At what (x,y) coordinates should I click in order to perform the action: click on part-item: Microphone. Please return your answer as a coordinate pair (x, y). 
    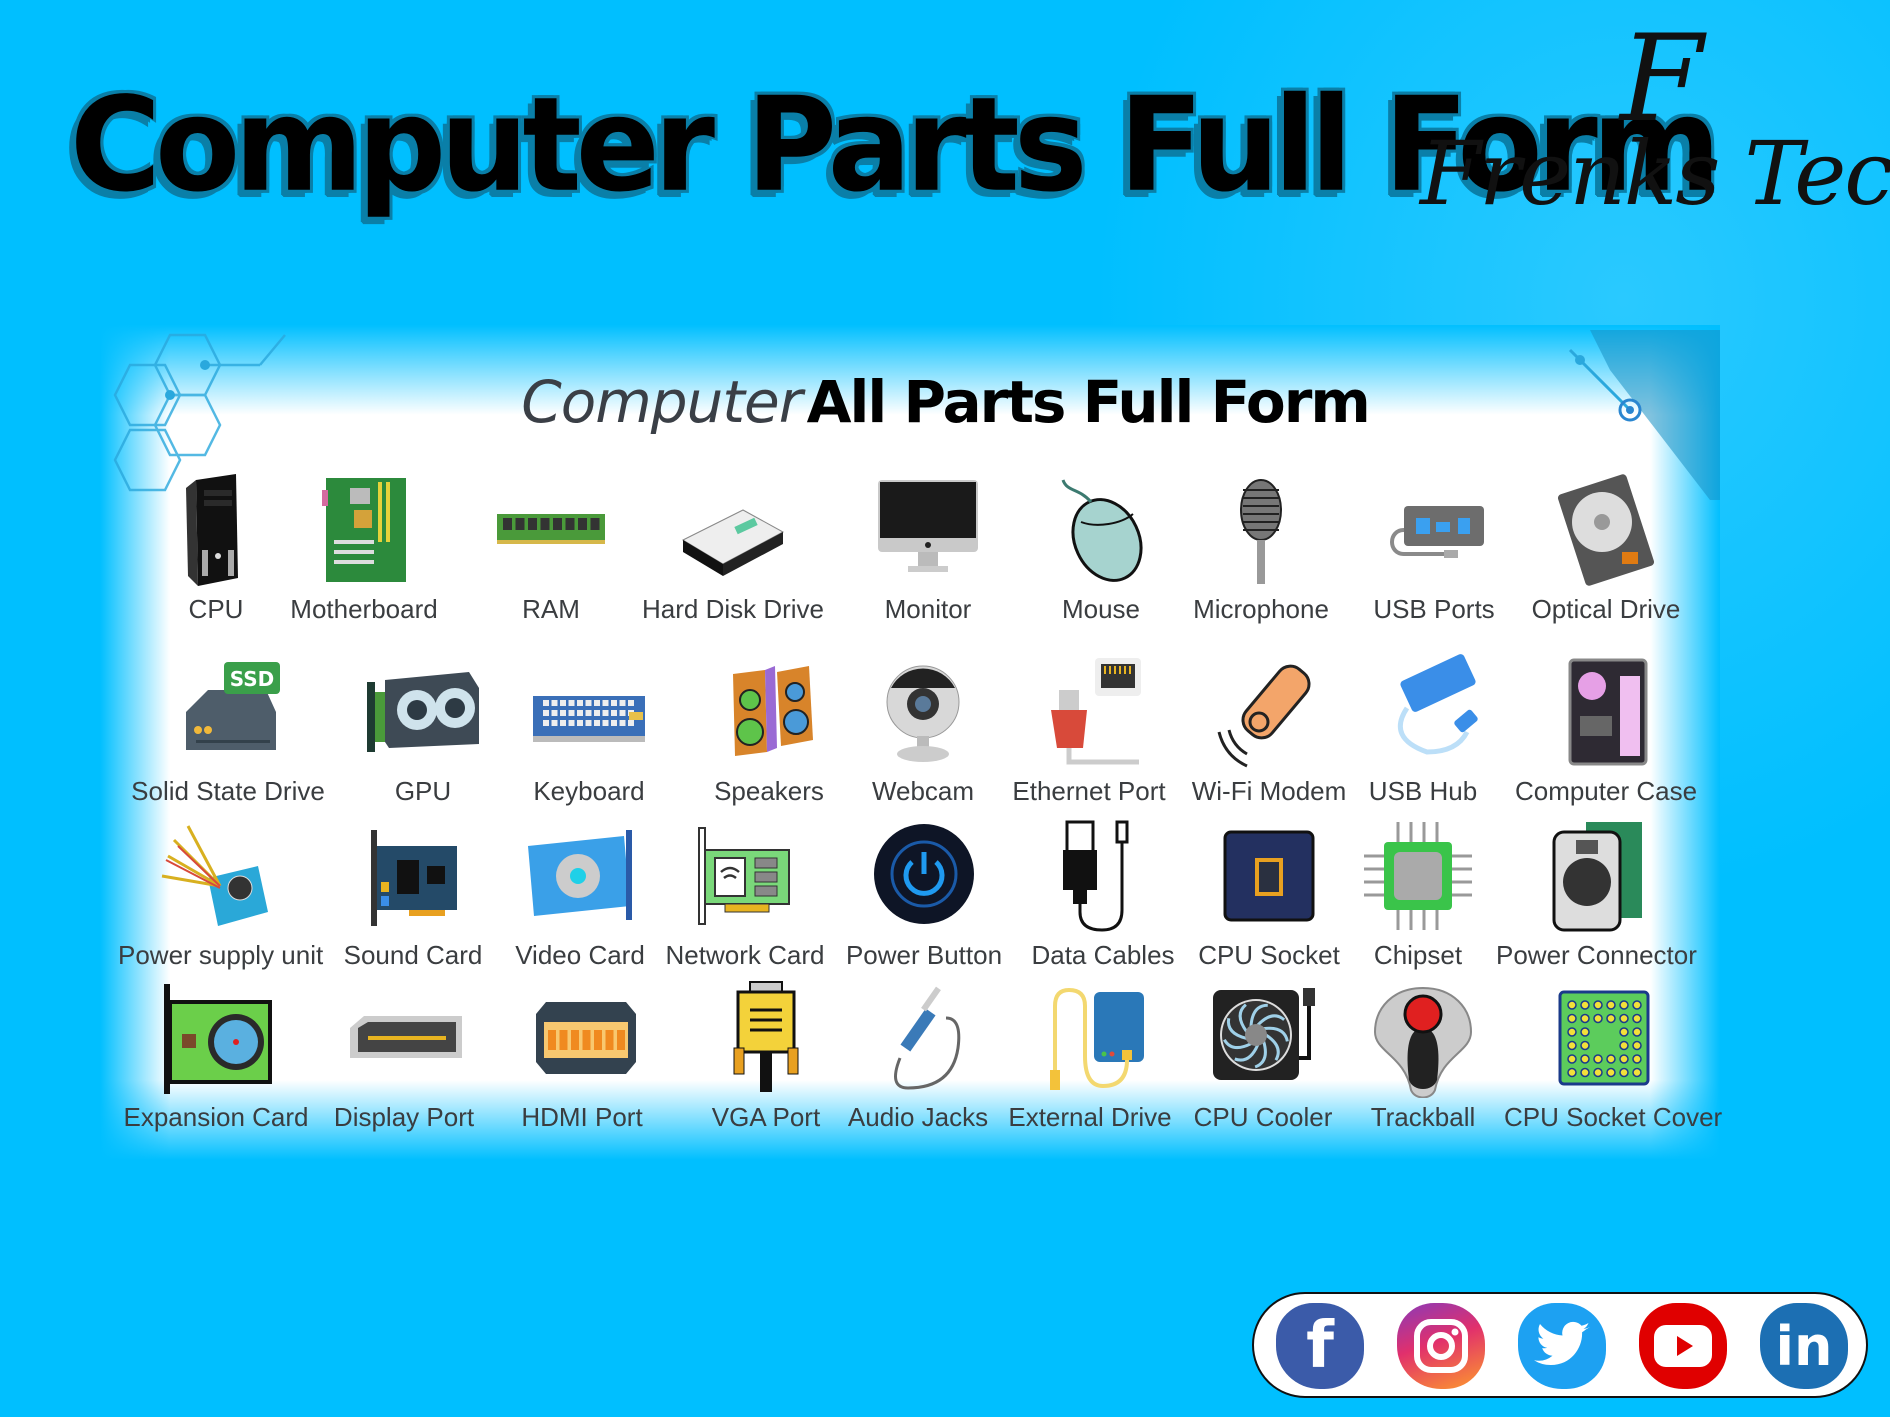
    Looking at the image, I should click on (1261, 547).